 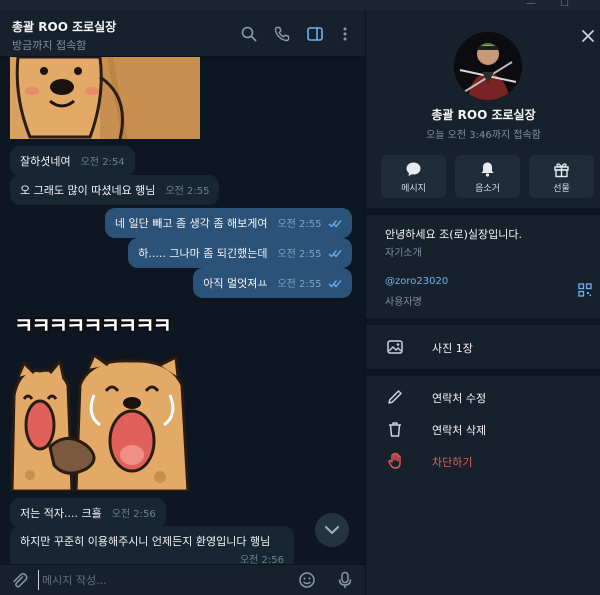 I want to click on message-composer, so click(x=182, y=579).